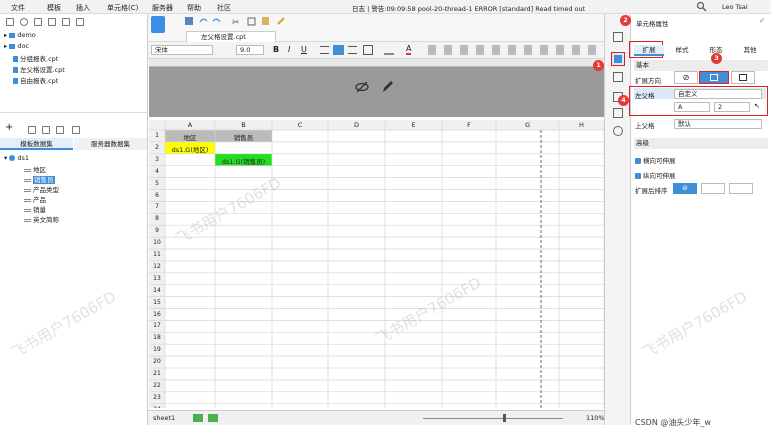  What do you see at coordinates (157, 147) in the screenshot?
I see `row-header: 2` at bounding box center [157, 147].